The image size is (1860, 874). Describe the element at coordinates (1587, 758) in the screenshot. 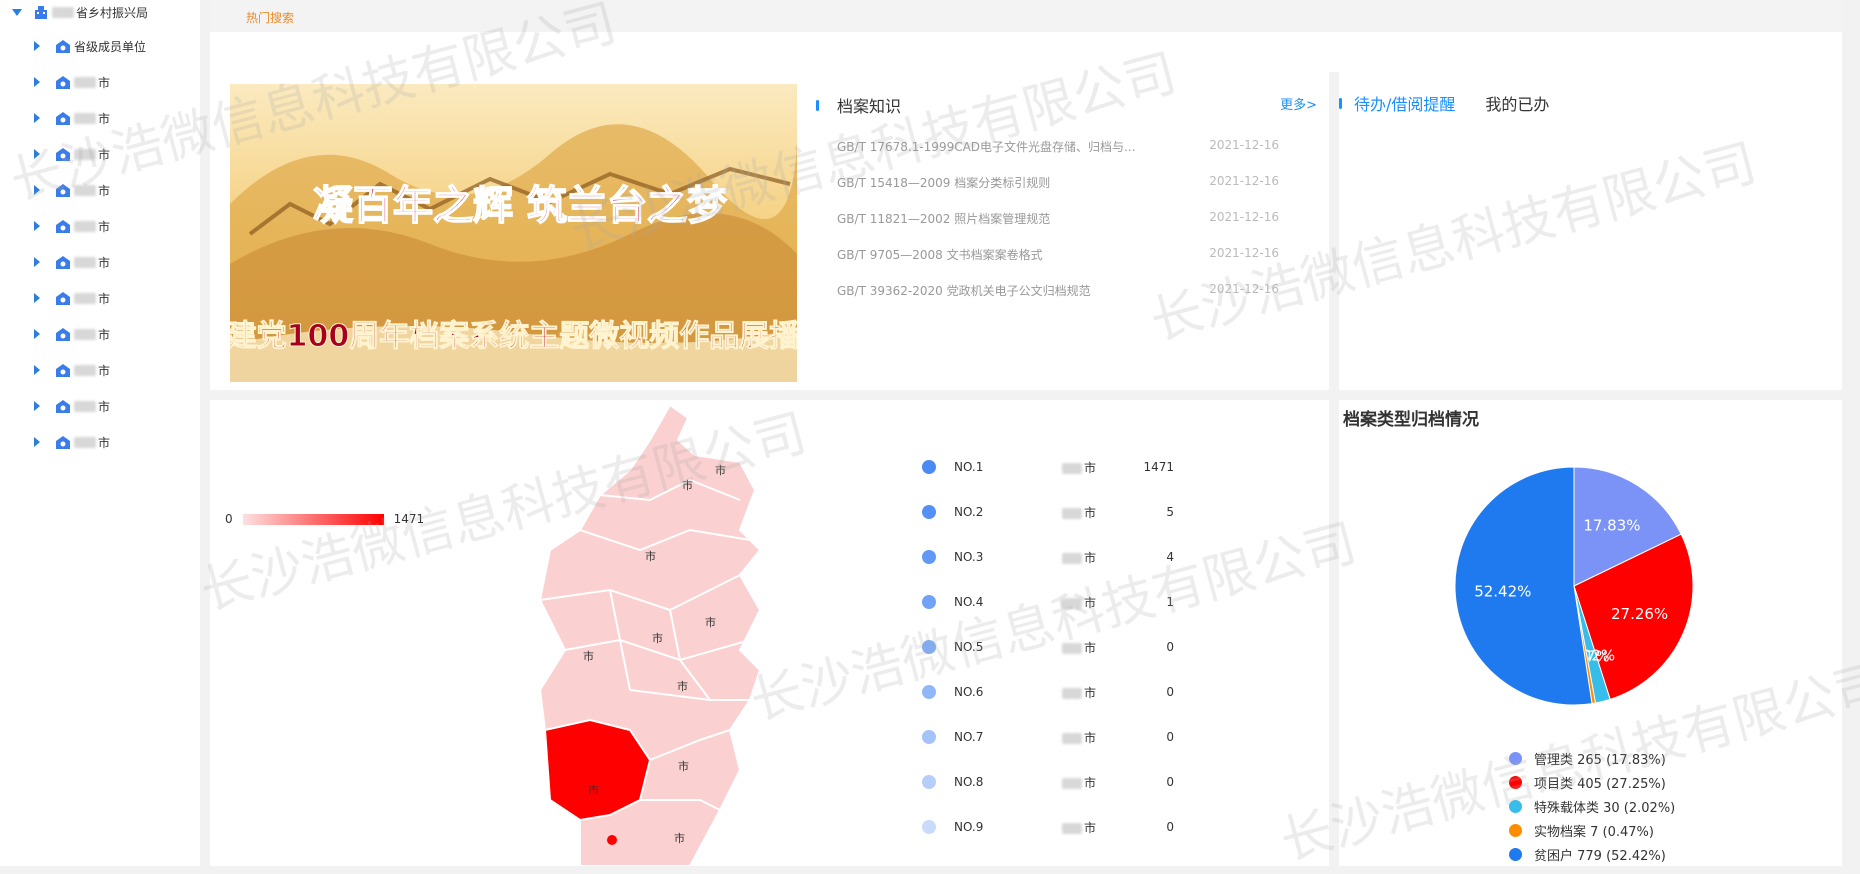

I see `pie-legend-item: 管理类 265 (17.83%)` at that location.